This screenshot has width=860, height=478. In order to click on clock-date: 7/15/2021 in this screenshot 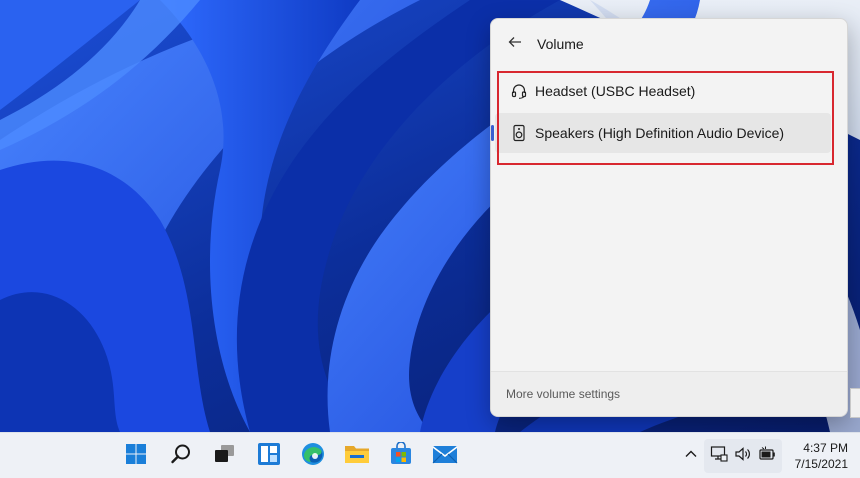, I will do `click(821, 464)`.